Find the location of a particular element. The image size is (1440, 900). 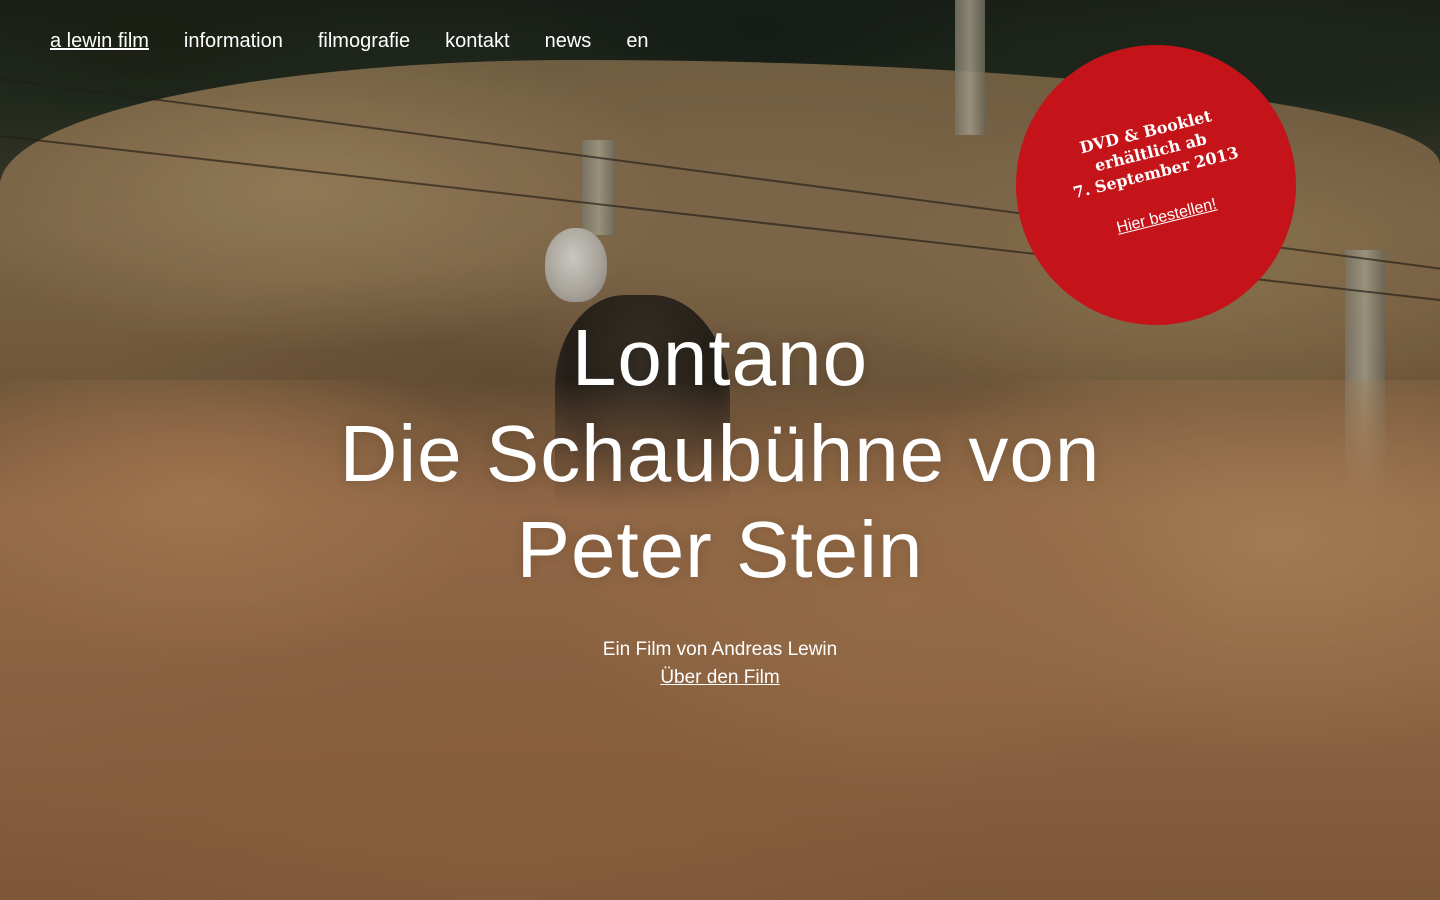

film-title-line-2: Die Schaubühne von is located at coordinates (720, 453).